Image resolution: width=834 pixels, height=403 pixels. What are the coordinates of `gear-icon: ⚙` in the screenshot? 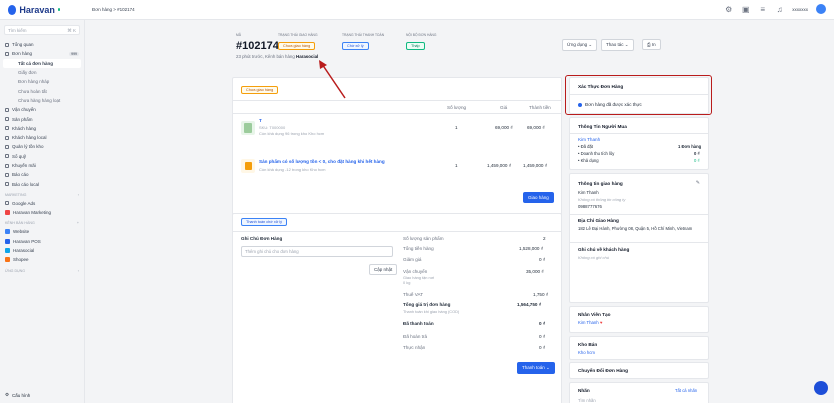 It's located at (7, 394).